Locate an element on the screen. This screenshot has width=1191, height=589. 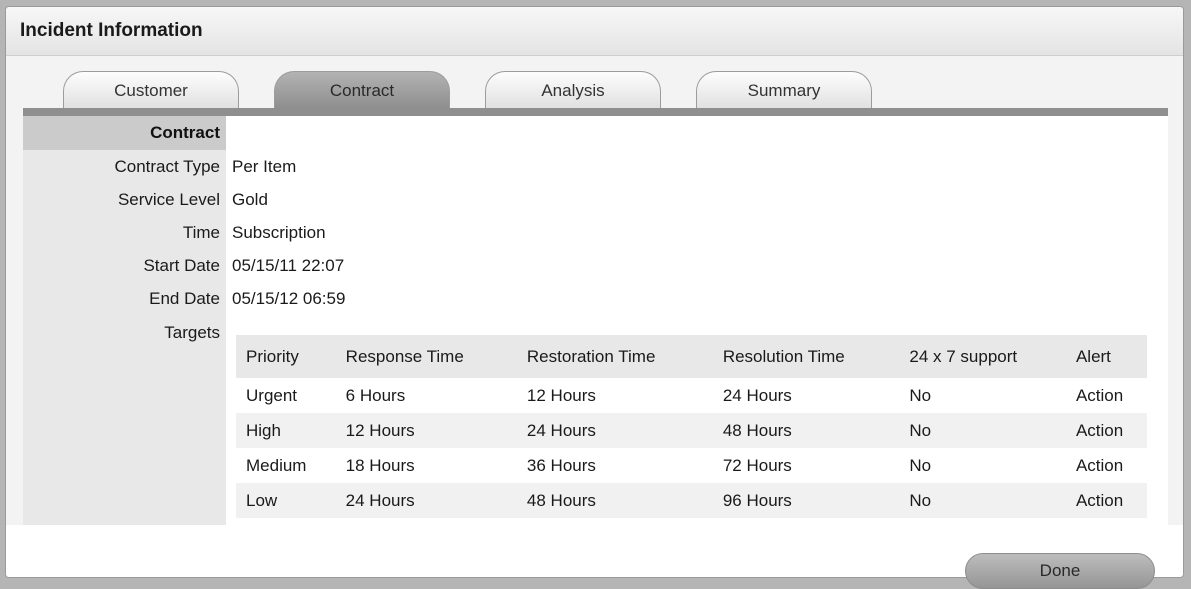
table-cell: 36 Hours is located at coordinates (561, 465).